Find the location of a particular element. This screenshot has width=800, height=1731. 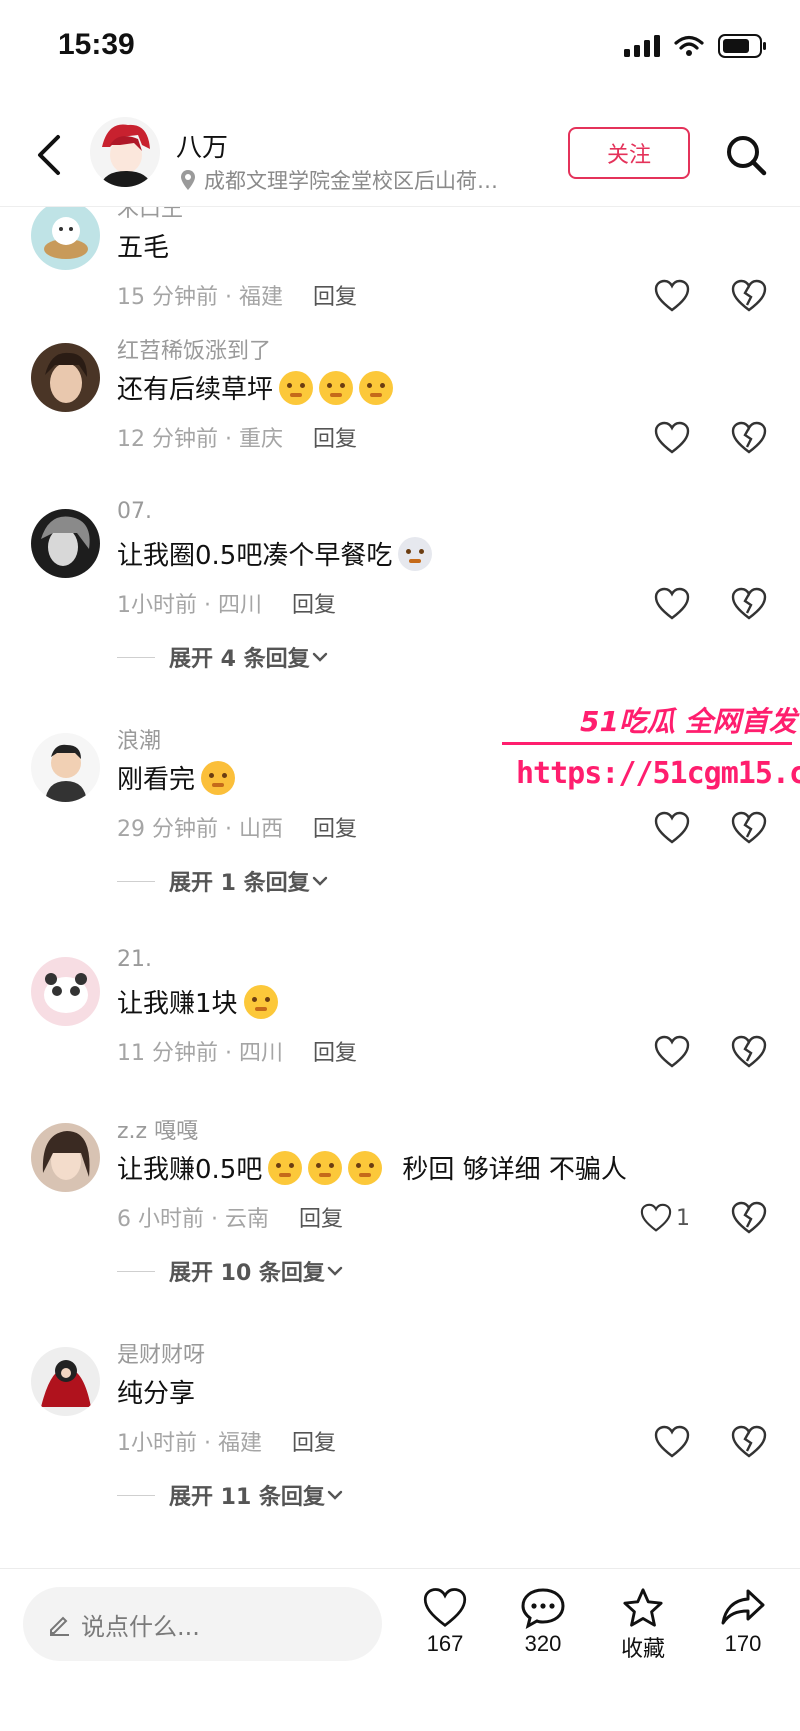

author-avatar is located at coordinates (125, 152).